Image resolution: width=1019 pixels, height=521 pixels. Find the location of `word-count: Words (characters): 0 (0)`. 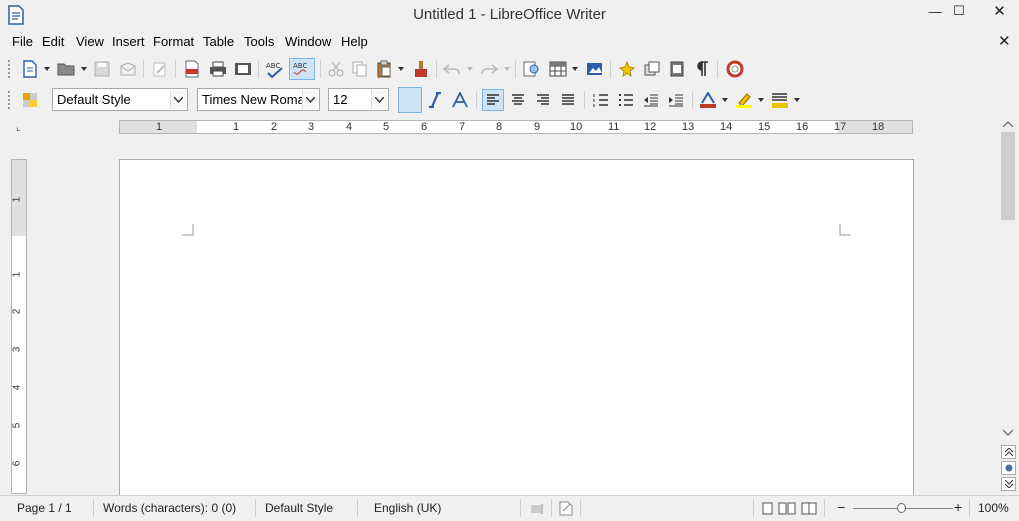

word-count: Words (characters): 0 (0) is located at coordinates (169, 508).